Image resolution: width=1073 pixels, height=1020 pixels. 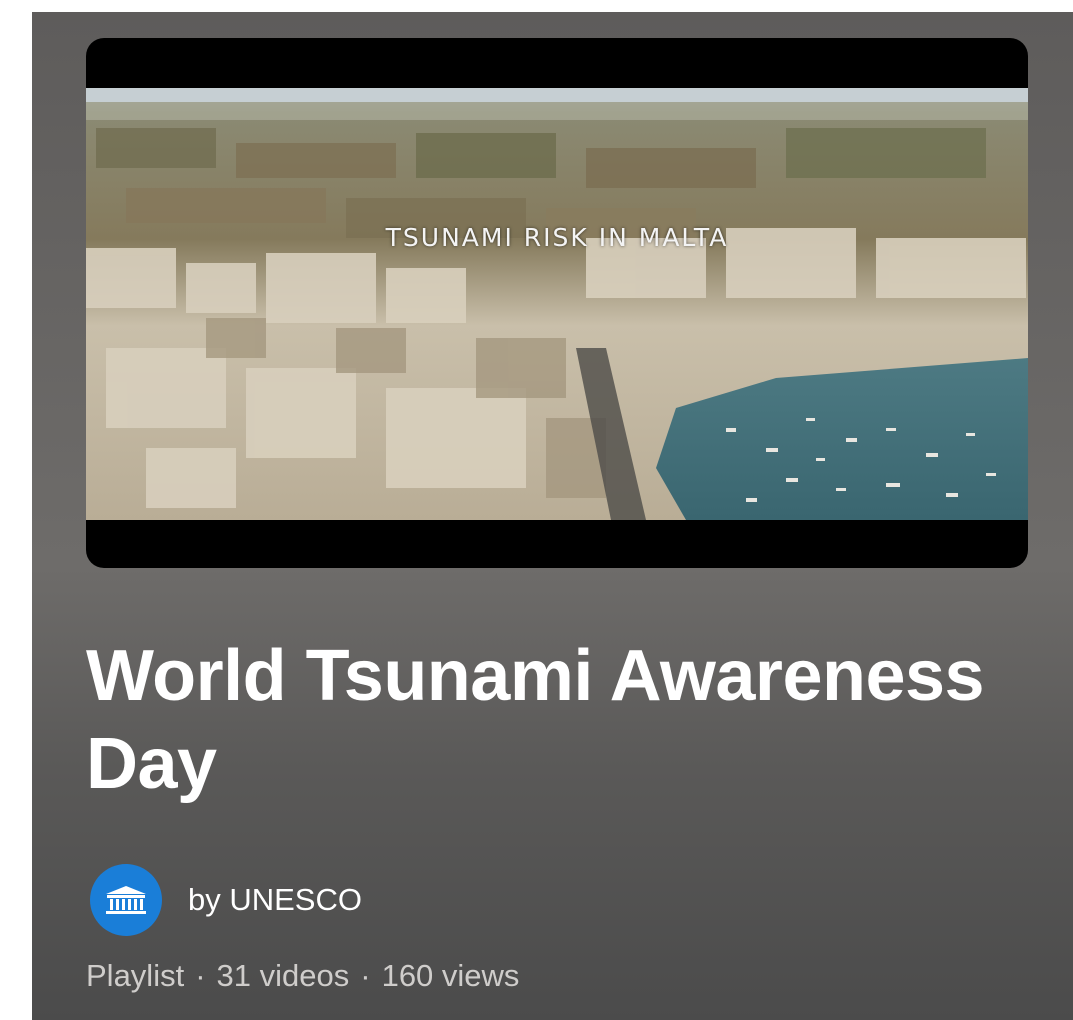 I want to click on playlist-type: Playlist, so click(x=135, y=975).